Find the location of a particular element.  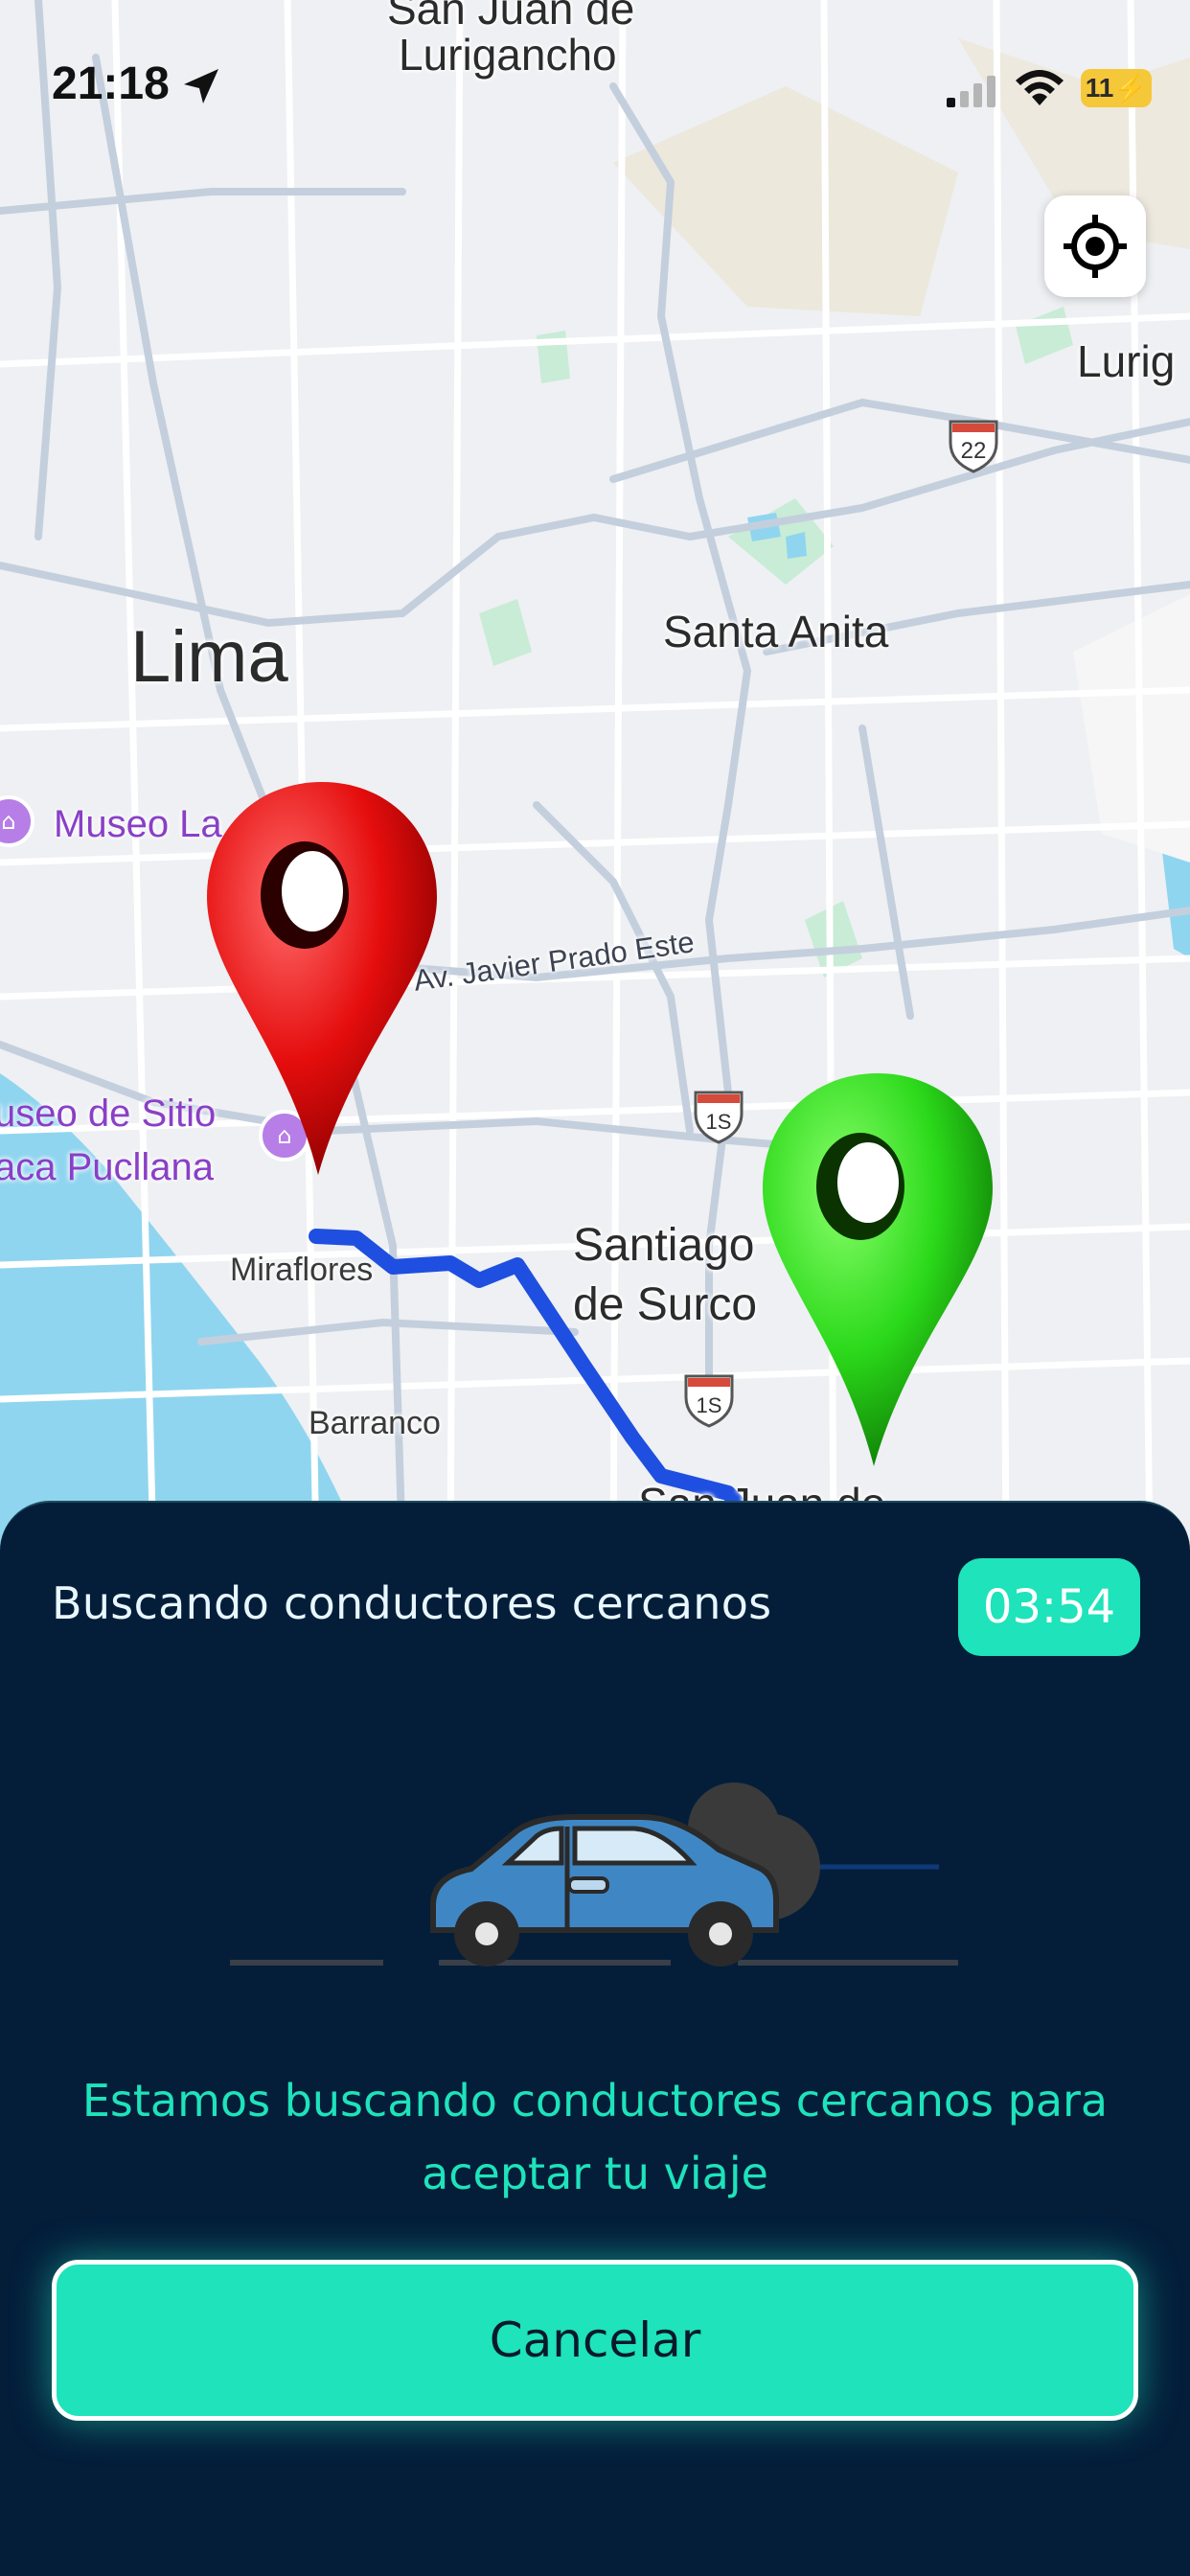

recenter-location-button is located at coordinates (1095, 246).